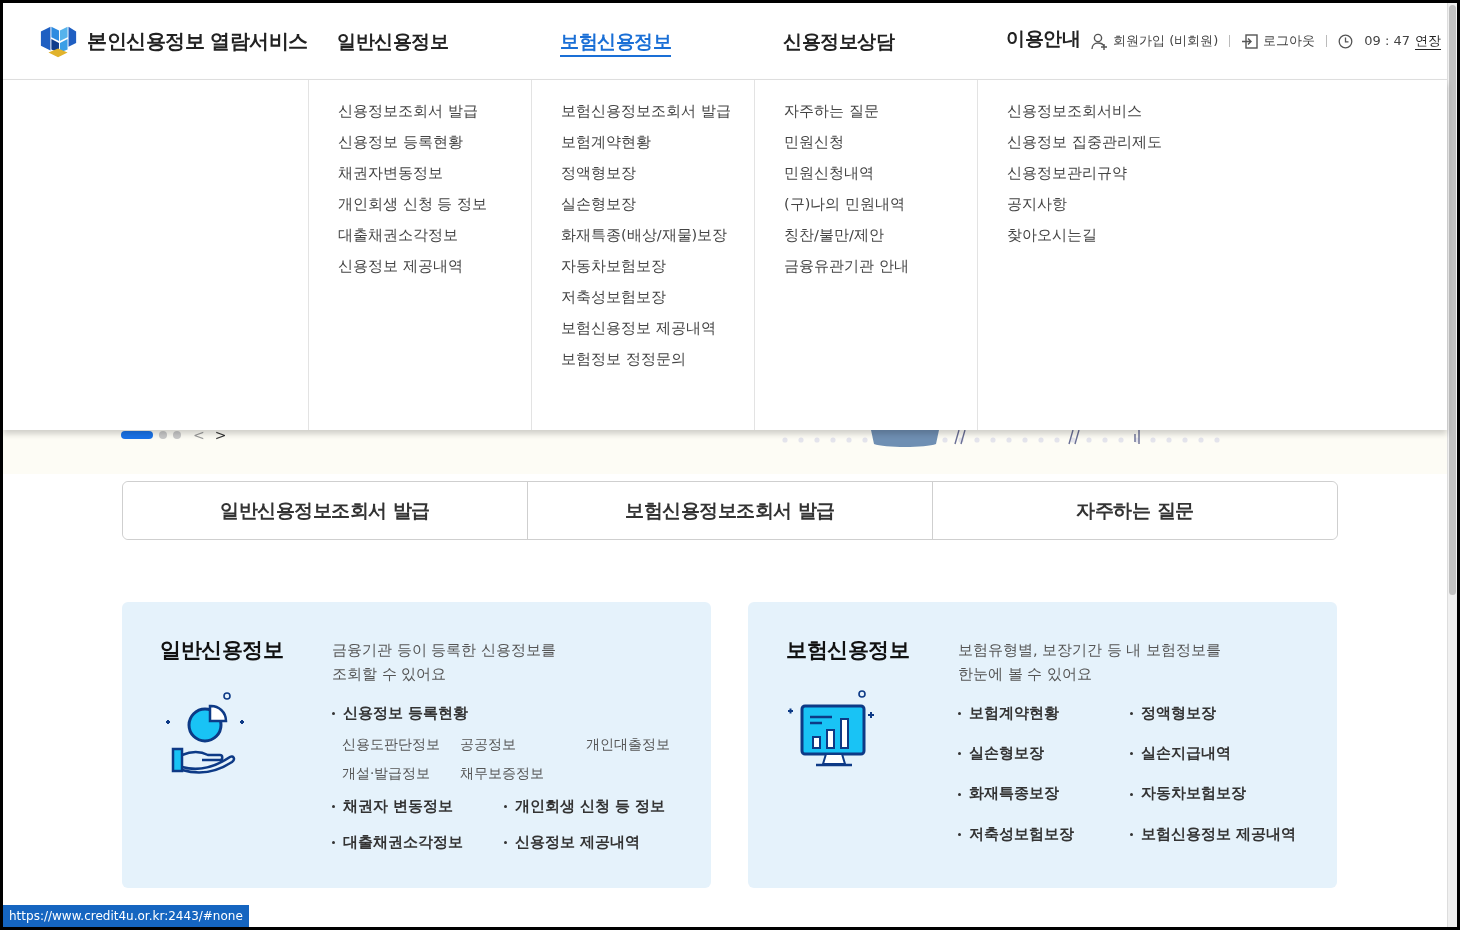 This screenshot has width=1460, height=930. I want to click on card-link: 보험계약현황, so click(1008, 713).